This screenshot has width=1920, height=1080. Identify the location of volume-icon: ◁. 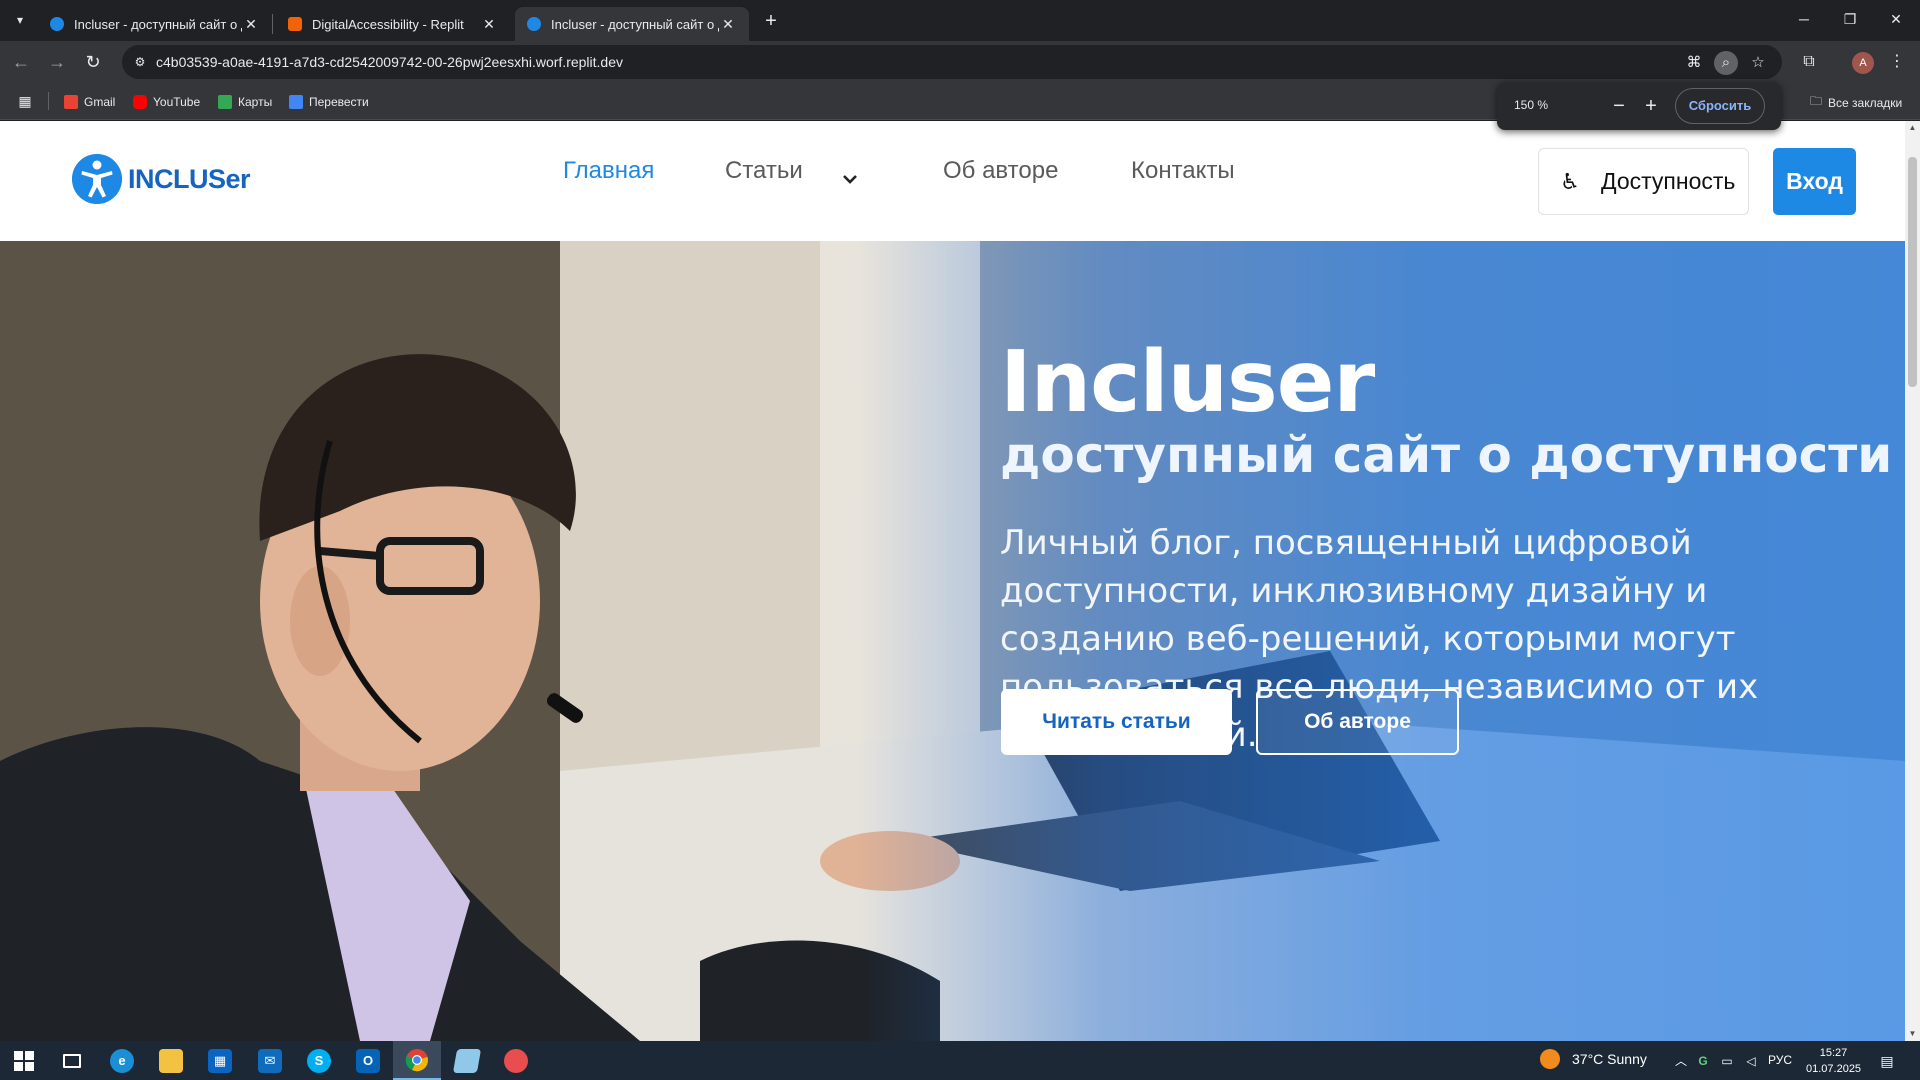
(1751, 1061).